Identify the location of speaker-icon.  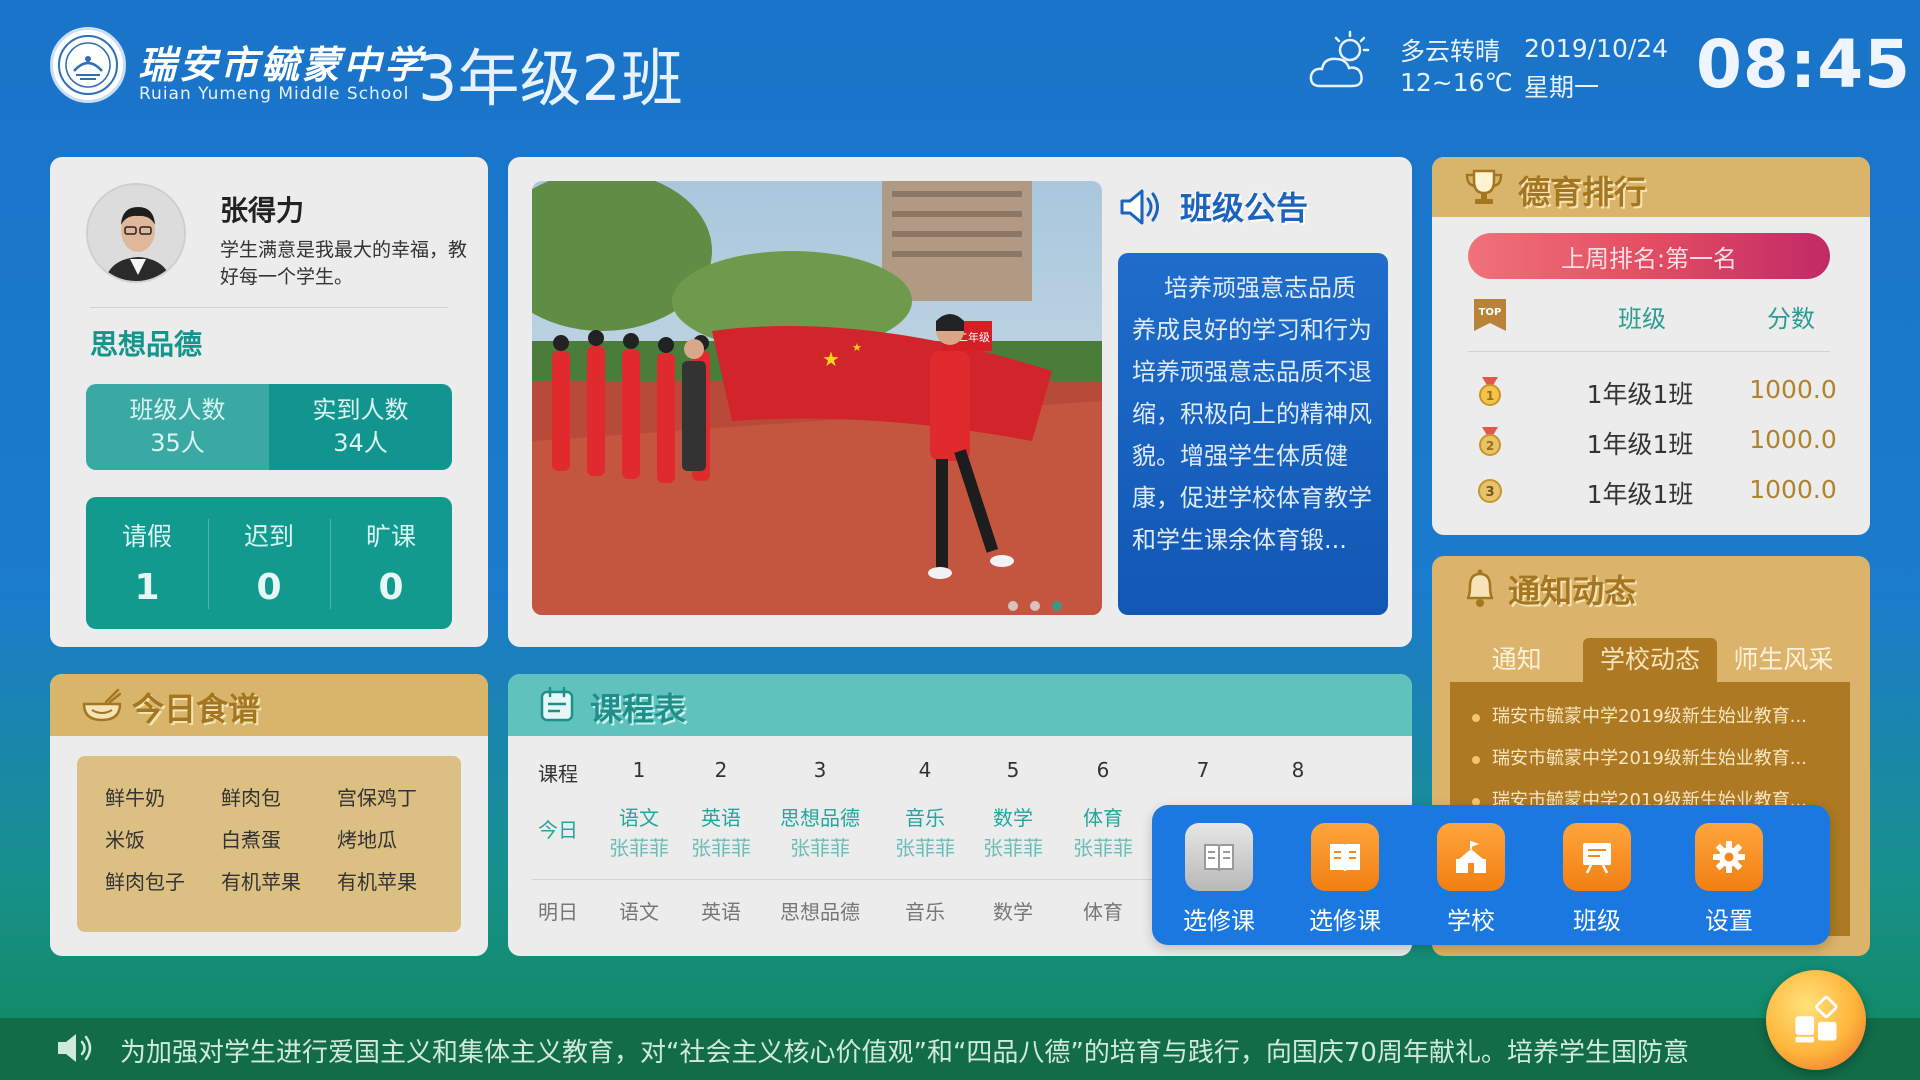
(1139, 207).